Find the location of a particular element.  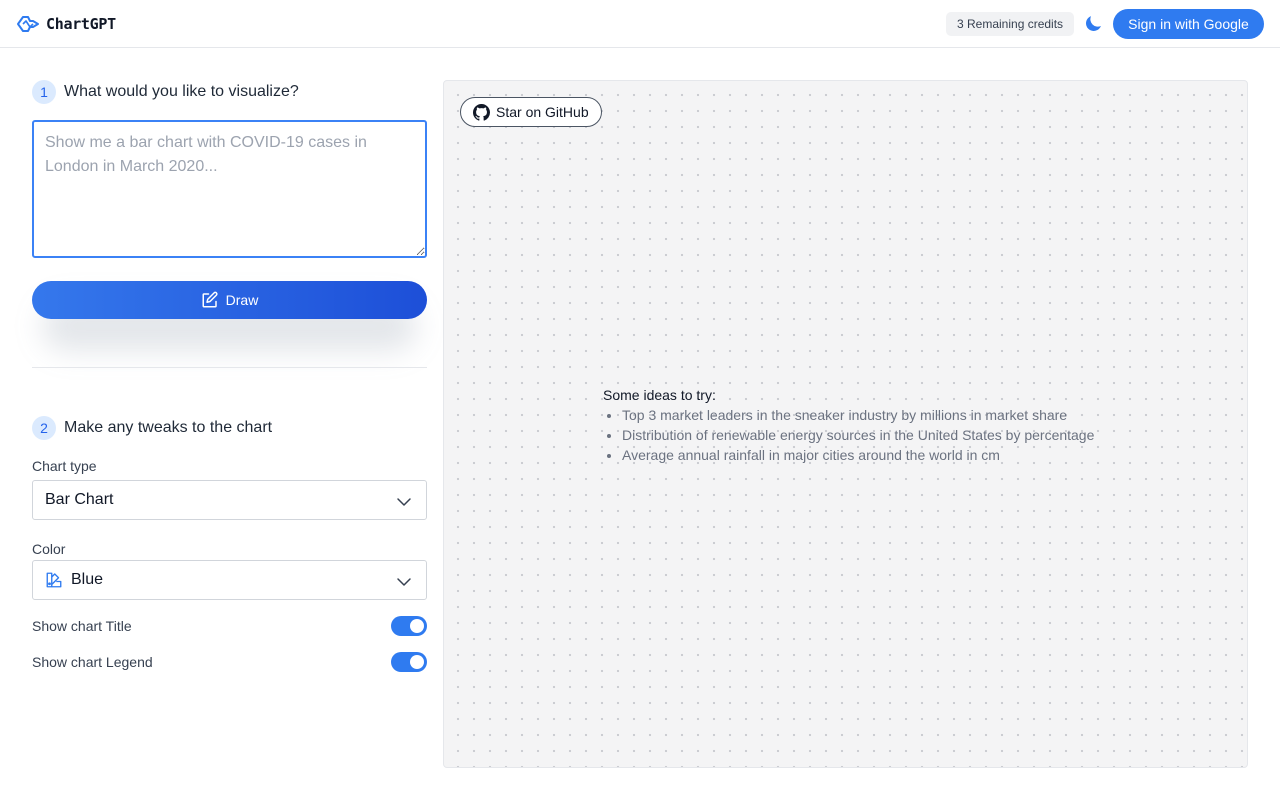

show-legend-toggle is located at coordinates (409, 662).